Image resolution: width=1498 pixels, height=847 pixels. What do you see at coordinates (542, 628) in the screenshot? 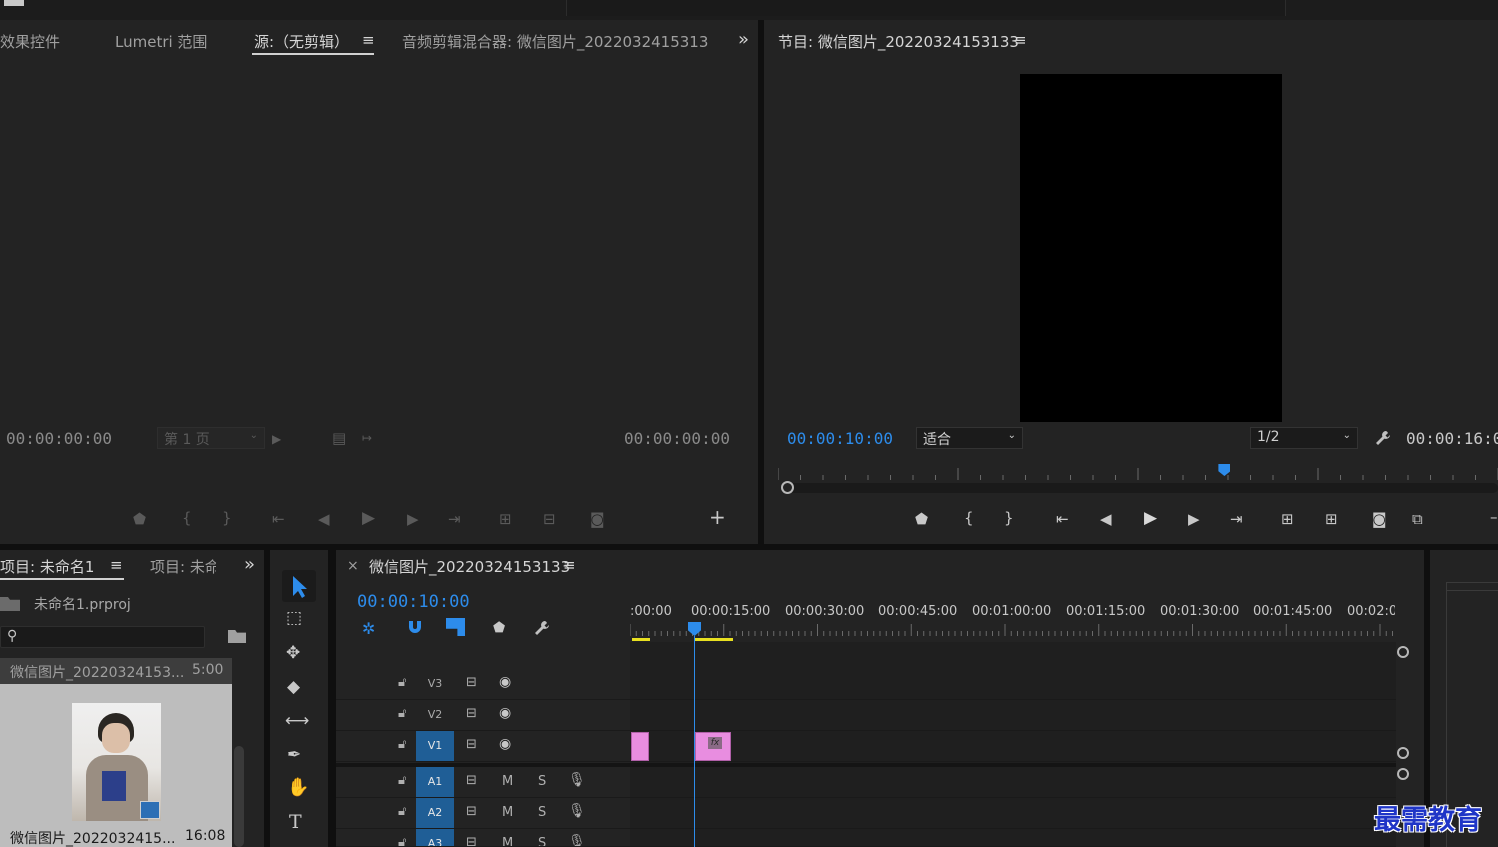
I see `timeline-settings-wrench-icon` at bounding box center [542, 628].